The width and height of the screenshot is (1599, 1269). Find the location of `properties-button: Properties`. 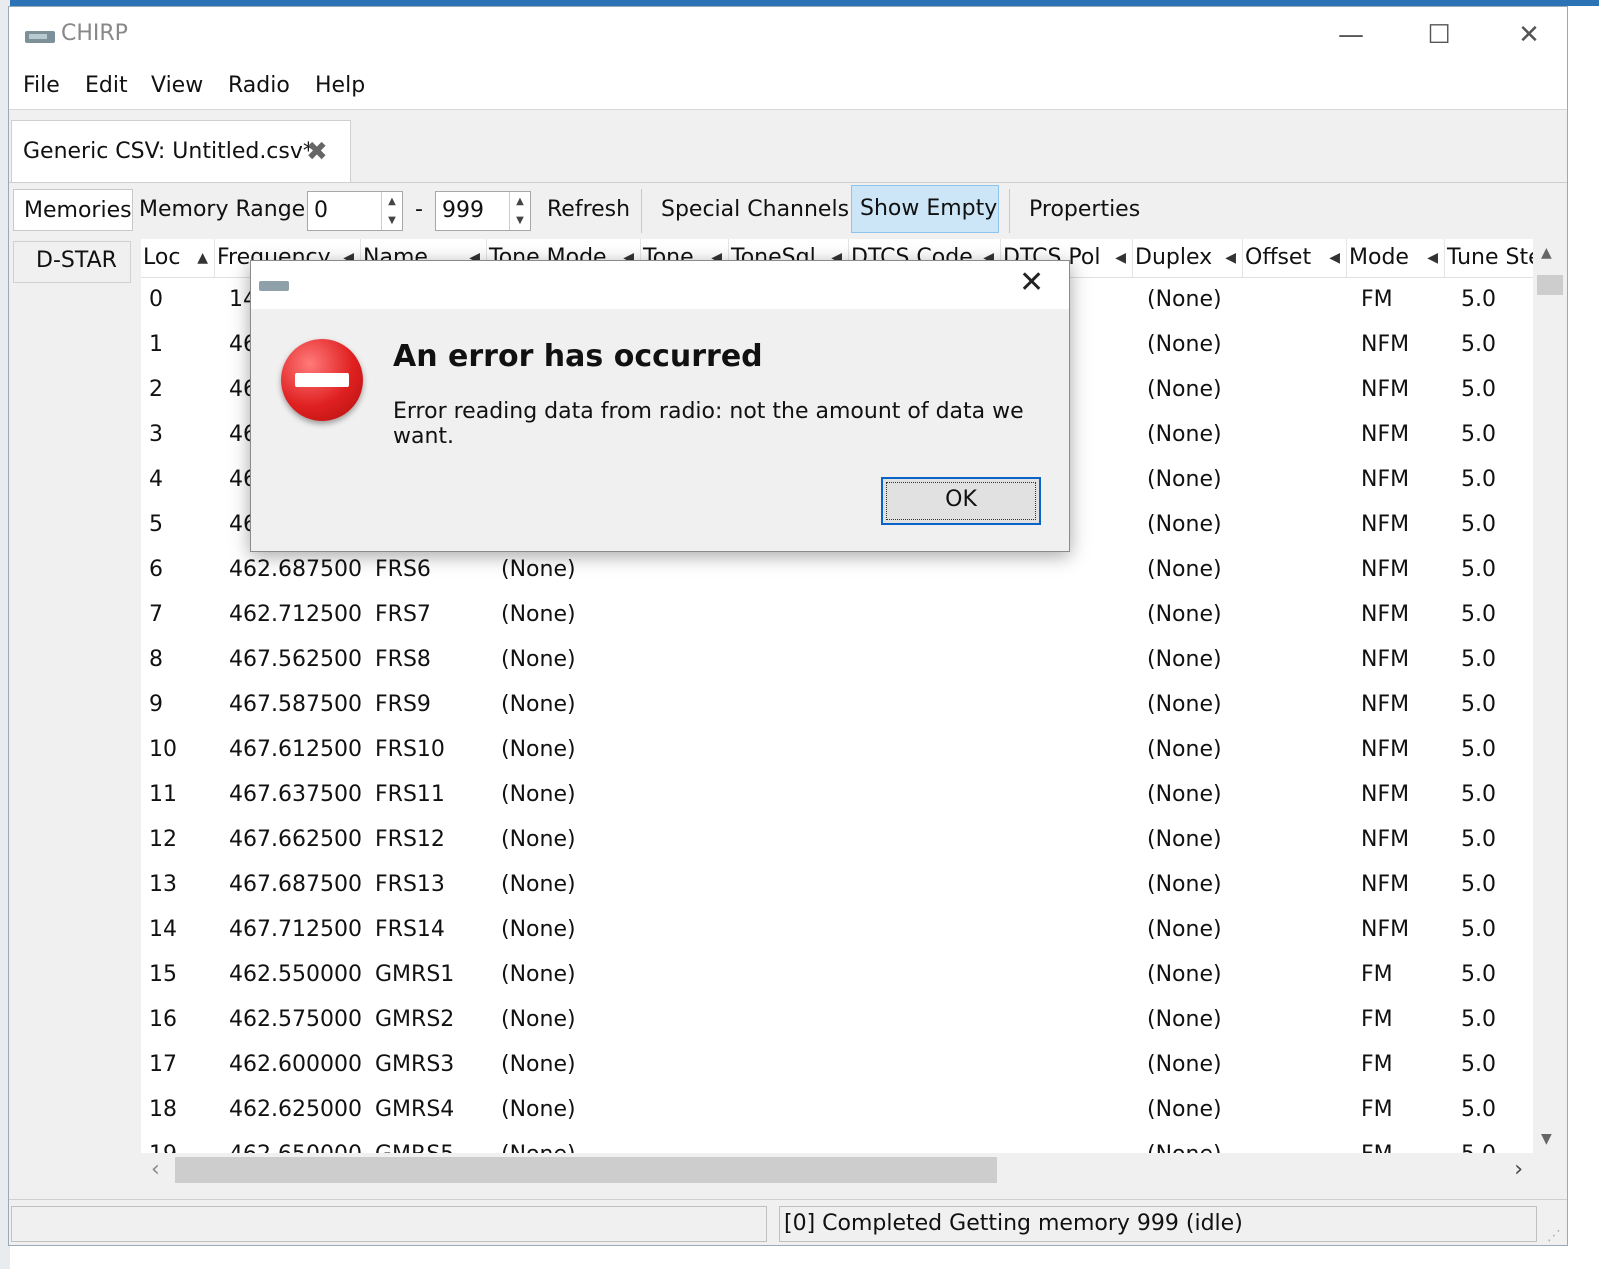

properties-button: Properties is located at coordinates (1084, 209).